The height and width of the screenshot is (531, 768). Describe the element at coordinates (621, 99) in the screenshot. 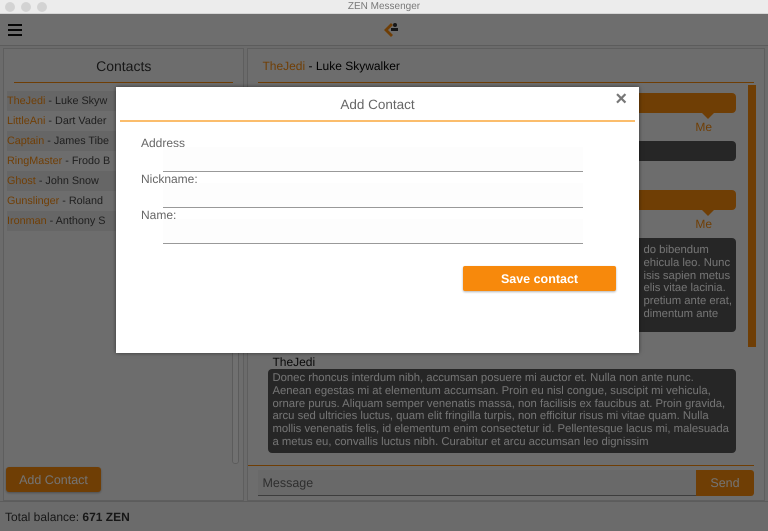

I see `close-button: ×` at that location.